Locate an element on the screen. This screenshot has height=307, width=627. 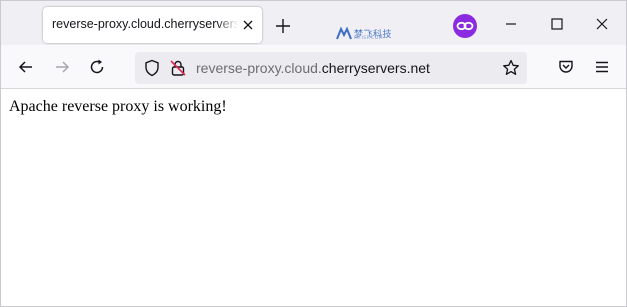
extension-icon is located at coordinates (465, 26).